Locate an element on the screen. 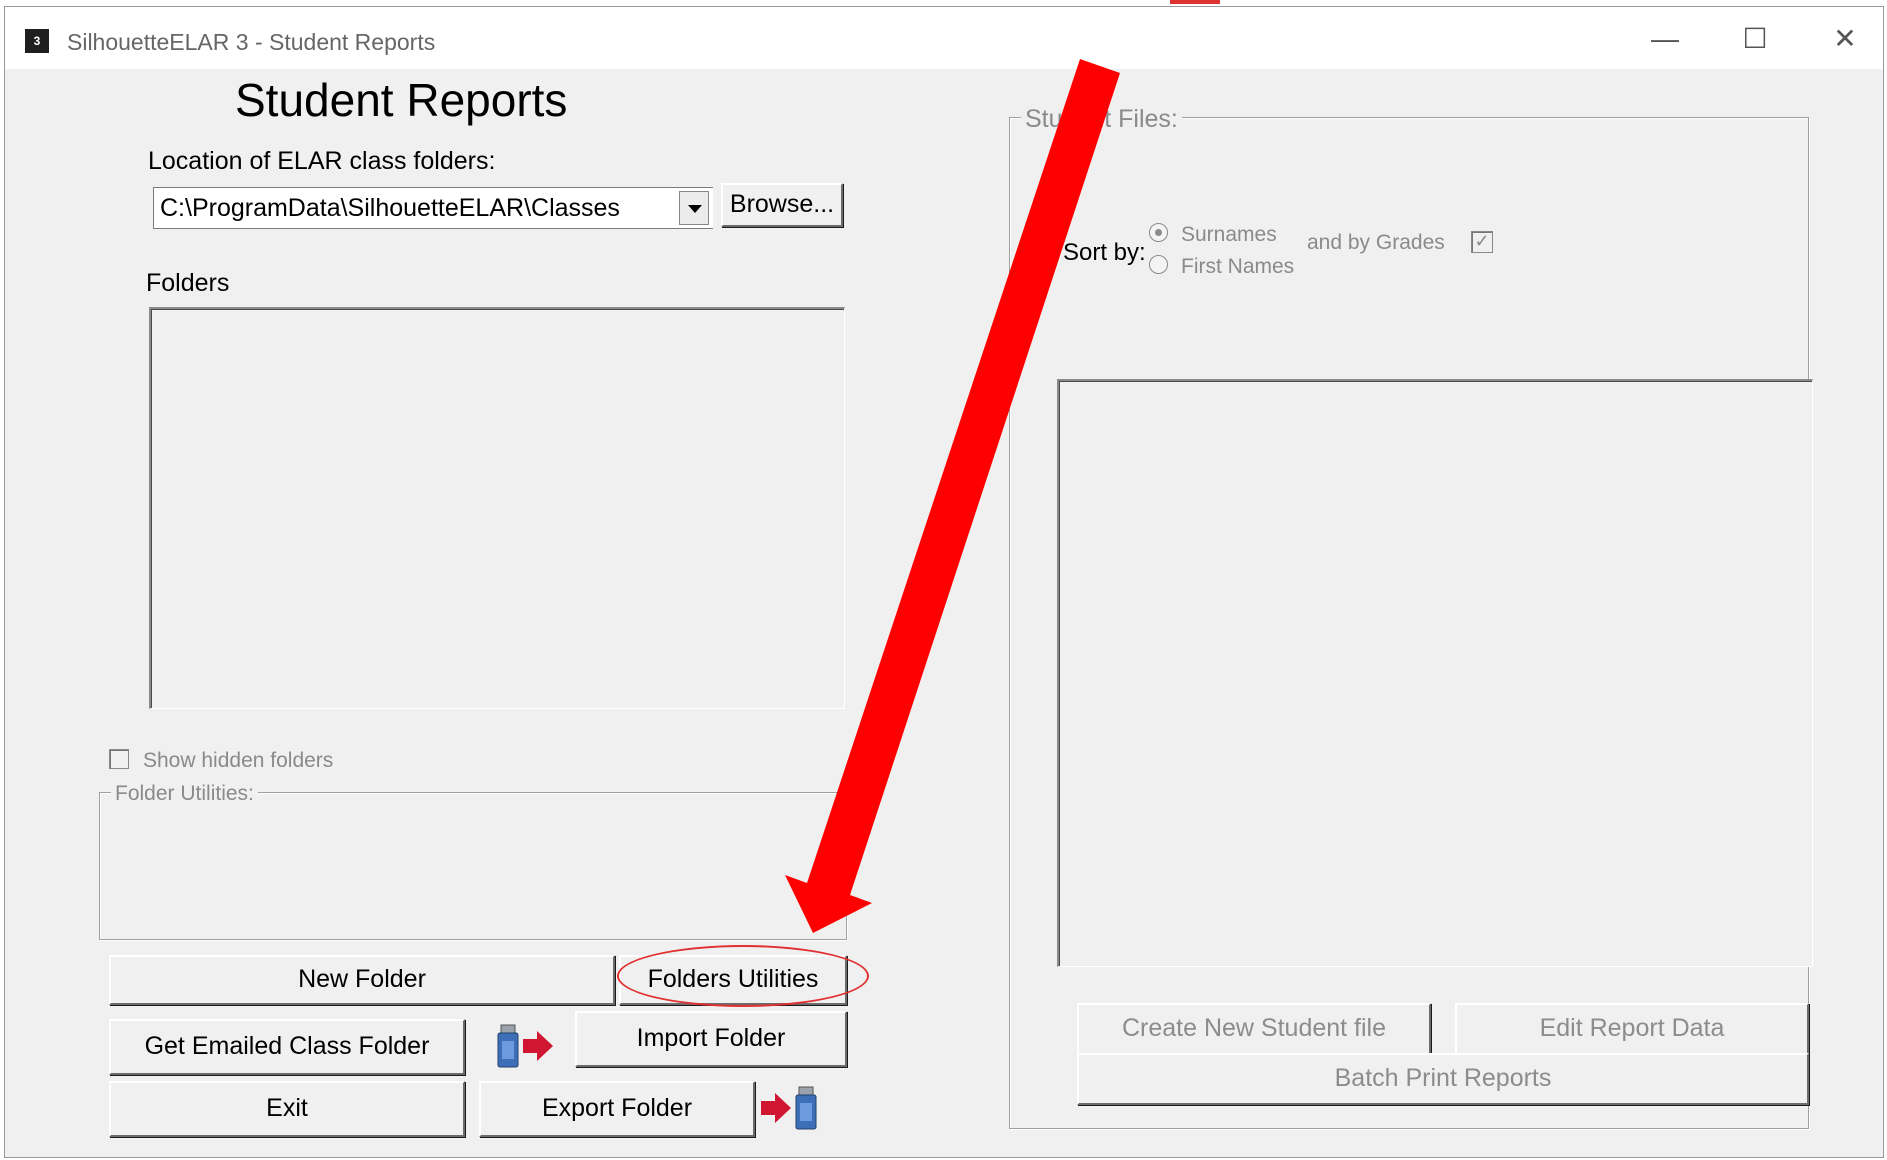  red-arrow-annotation is located at coordinates (952, 496).